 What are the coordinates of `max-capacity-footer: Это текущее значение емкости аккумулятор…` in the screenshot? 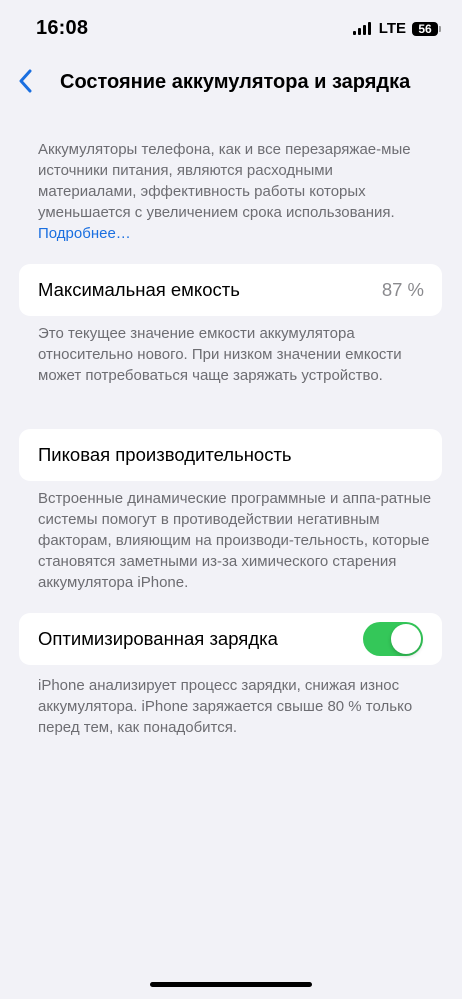 It's located at (220, 354).